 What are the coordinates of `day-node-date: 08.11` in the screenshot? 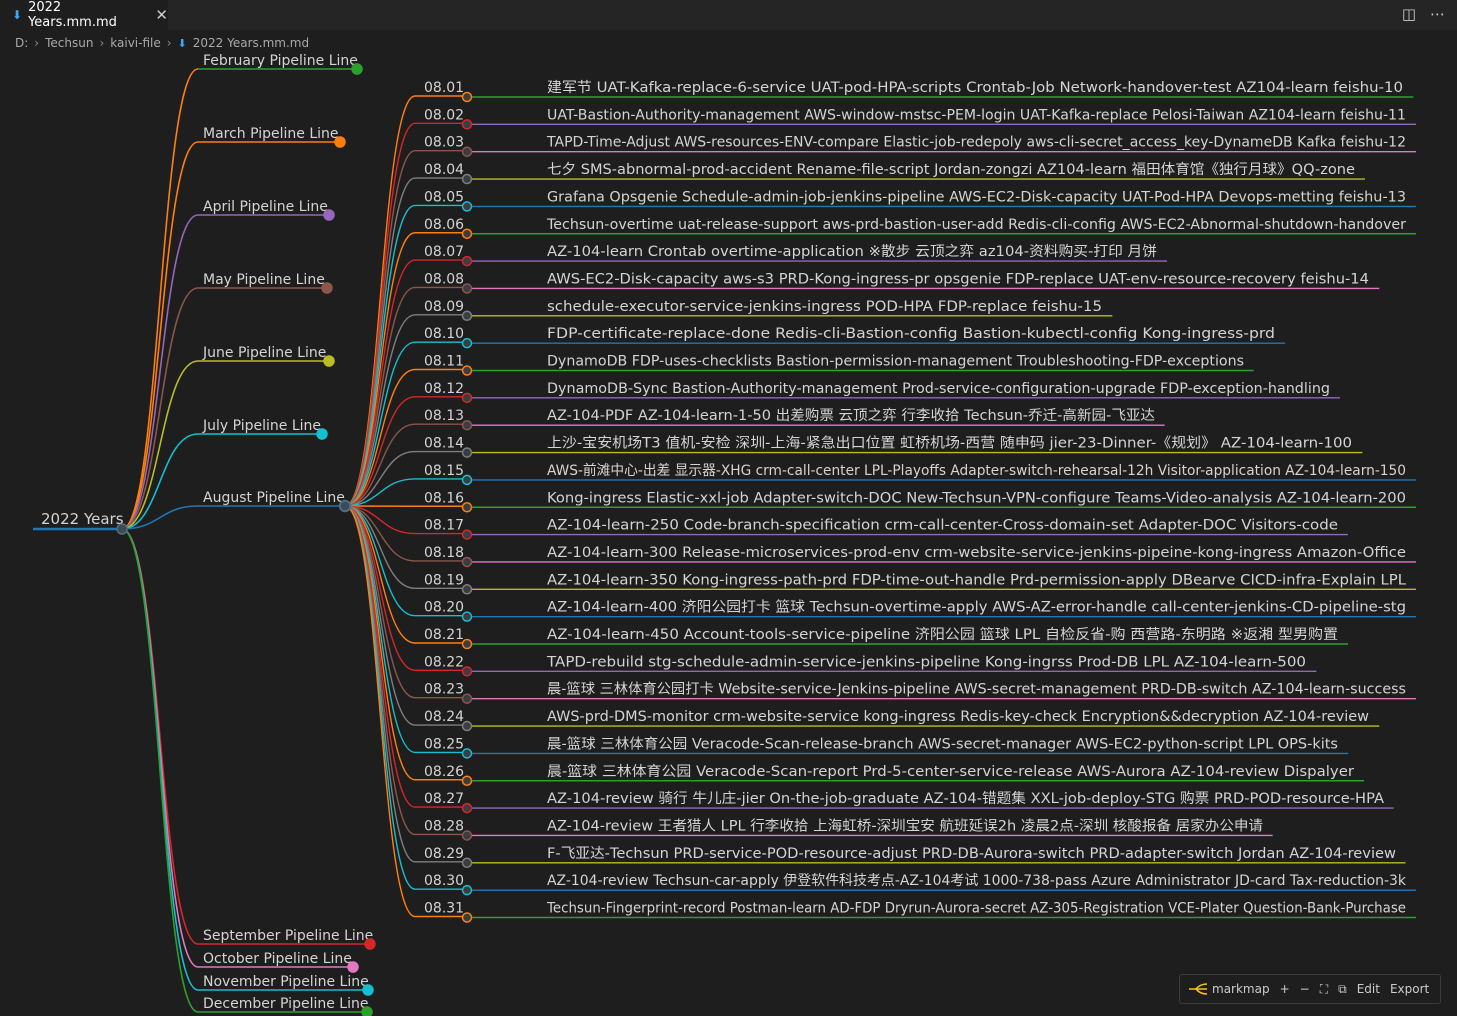 It's located at (444, 362).